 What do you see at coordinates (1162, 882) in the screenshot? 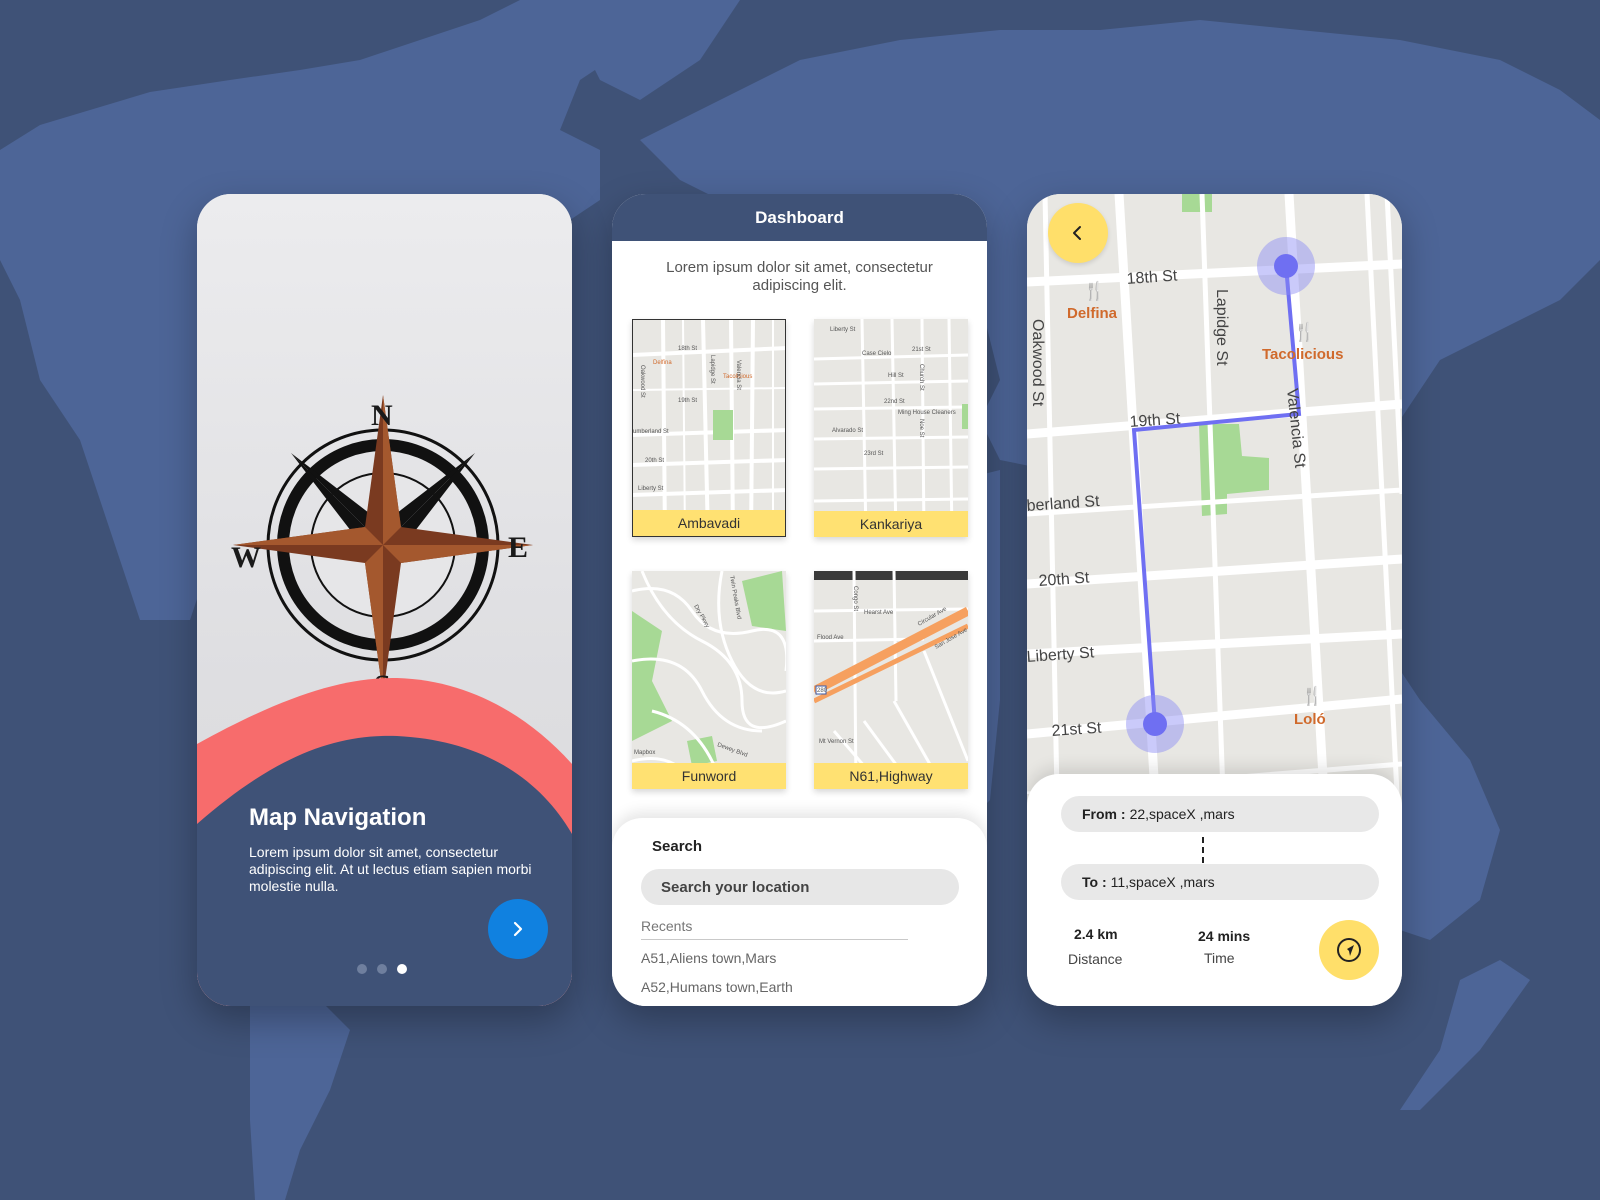
I see `to-value: 11,spaceX ,mars` at bounding box center [1162, 882].